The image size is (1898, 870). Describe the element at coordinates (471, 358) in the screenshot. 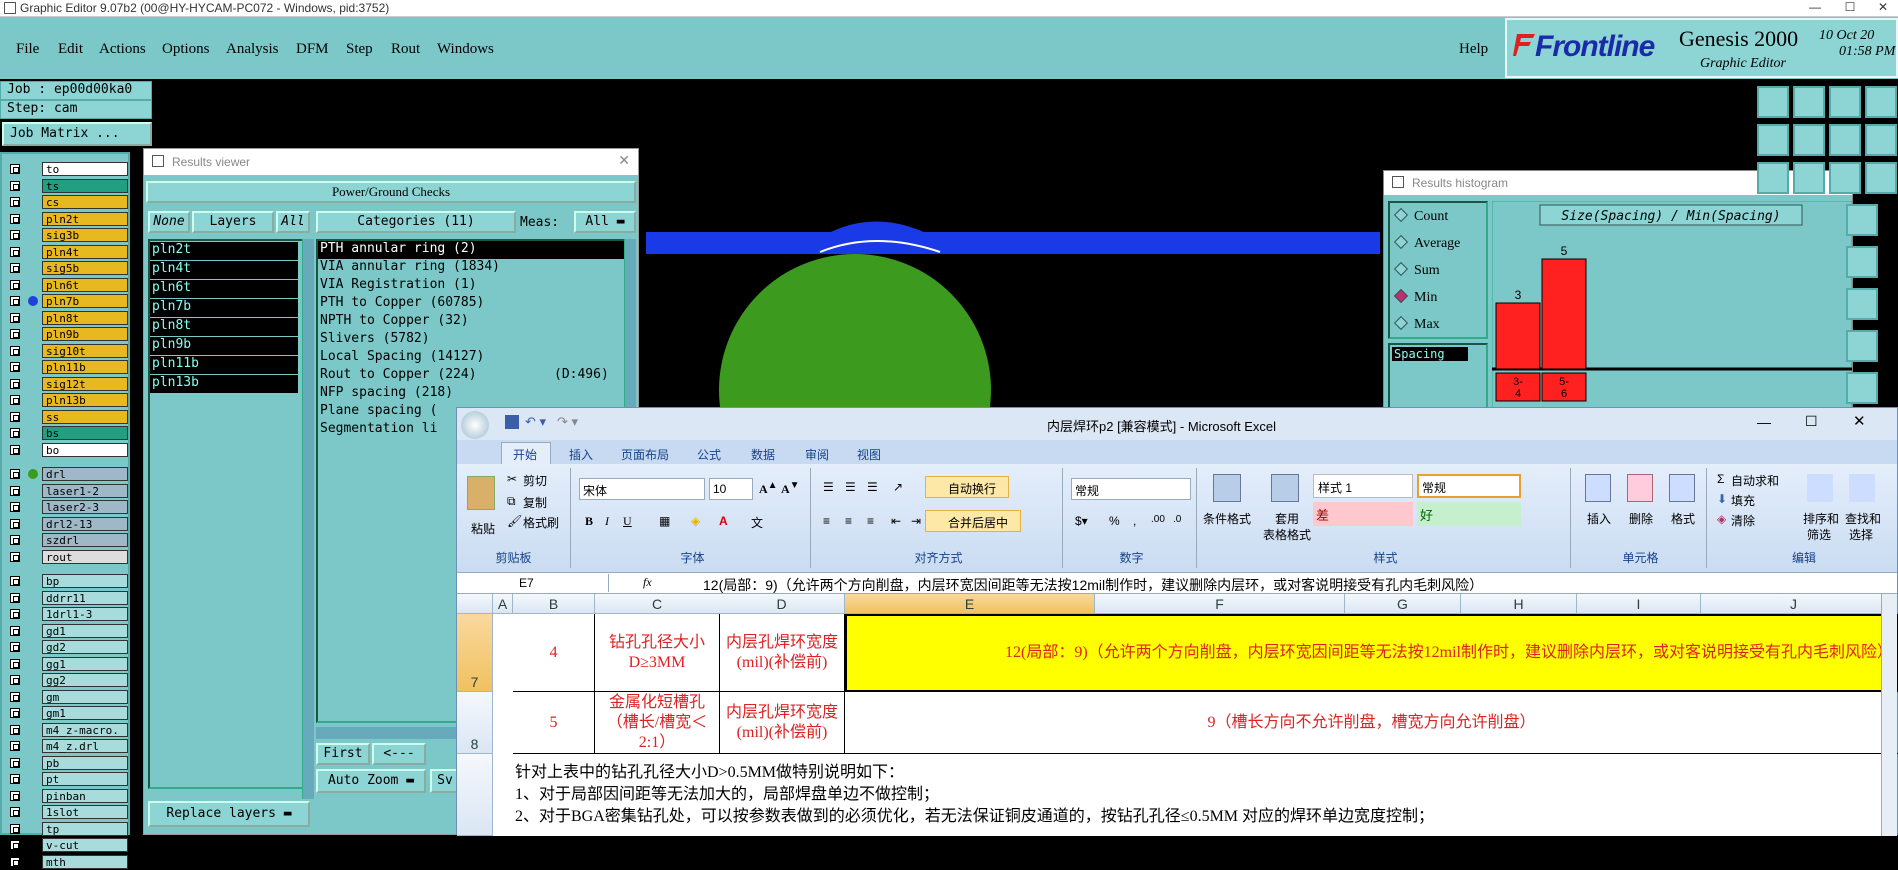

I see `category-item: Local Spacing (14127)` at that location.